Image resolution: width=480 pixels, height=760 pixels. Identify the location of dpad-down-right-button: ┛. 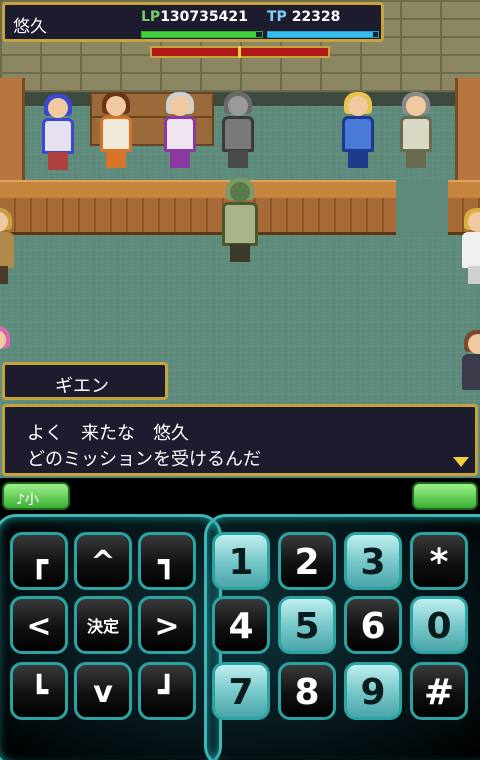
(167, 691).